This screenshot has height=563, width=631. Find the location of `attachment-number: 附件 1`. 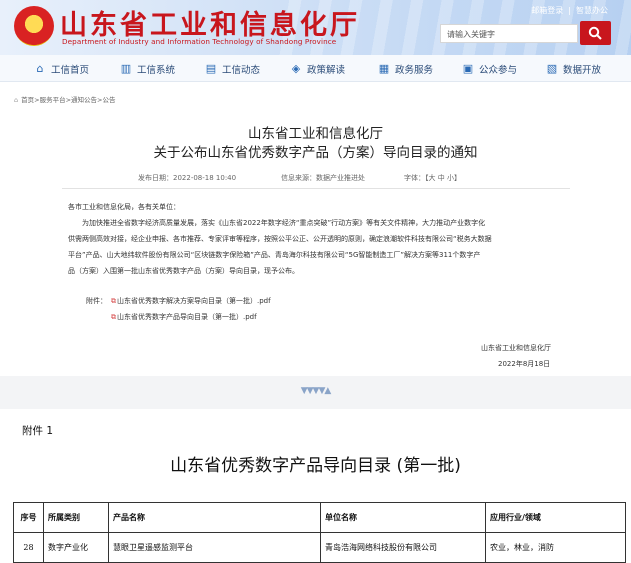

attachment-number: 附件 1 is located at coordinates (38, 431).